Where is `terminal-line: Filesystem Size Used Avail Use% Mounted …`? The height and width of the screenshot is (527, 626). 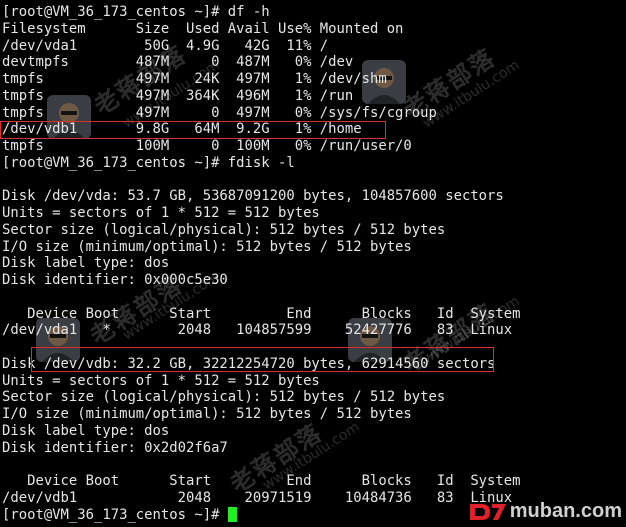
terminal-line: Filesystem Size Used Avail Use% Mounted … is located at coordinates (203, 28).